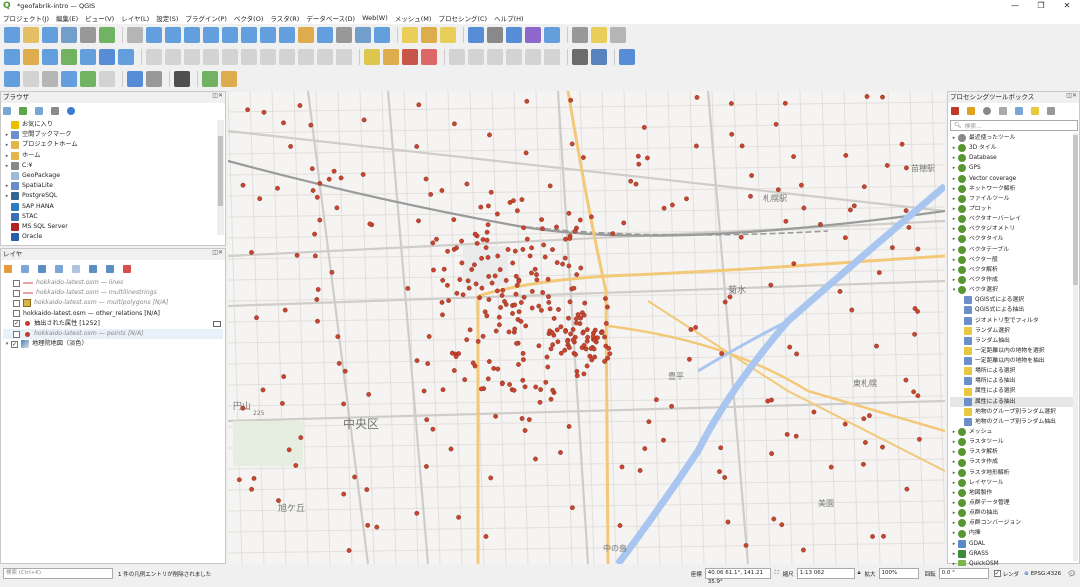 The image size is (1080, 587). What do you see at coordinates (1071, 574) in the screenshot?
I see `messages-icon: 💬︎` at bounding box center [1071, 574].